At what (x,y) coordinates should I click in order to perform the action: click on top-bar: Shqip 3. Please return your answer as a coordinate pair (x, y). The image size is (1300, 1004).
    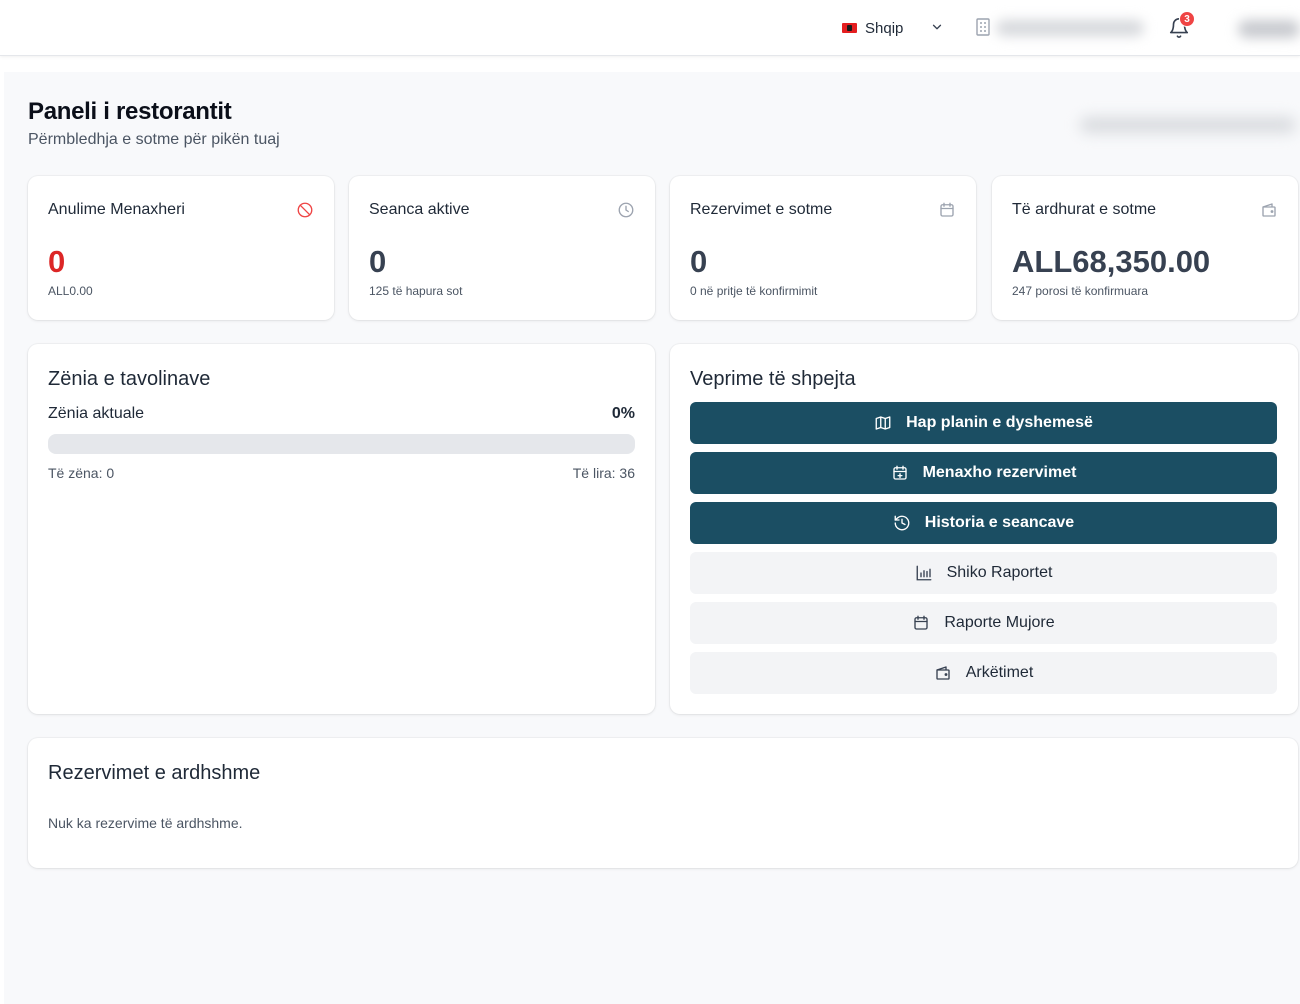
    Looking at the image, I should click on (650, 28).